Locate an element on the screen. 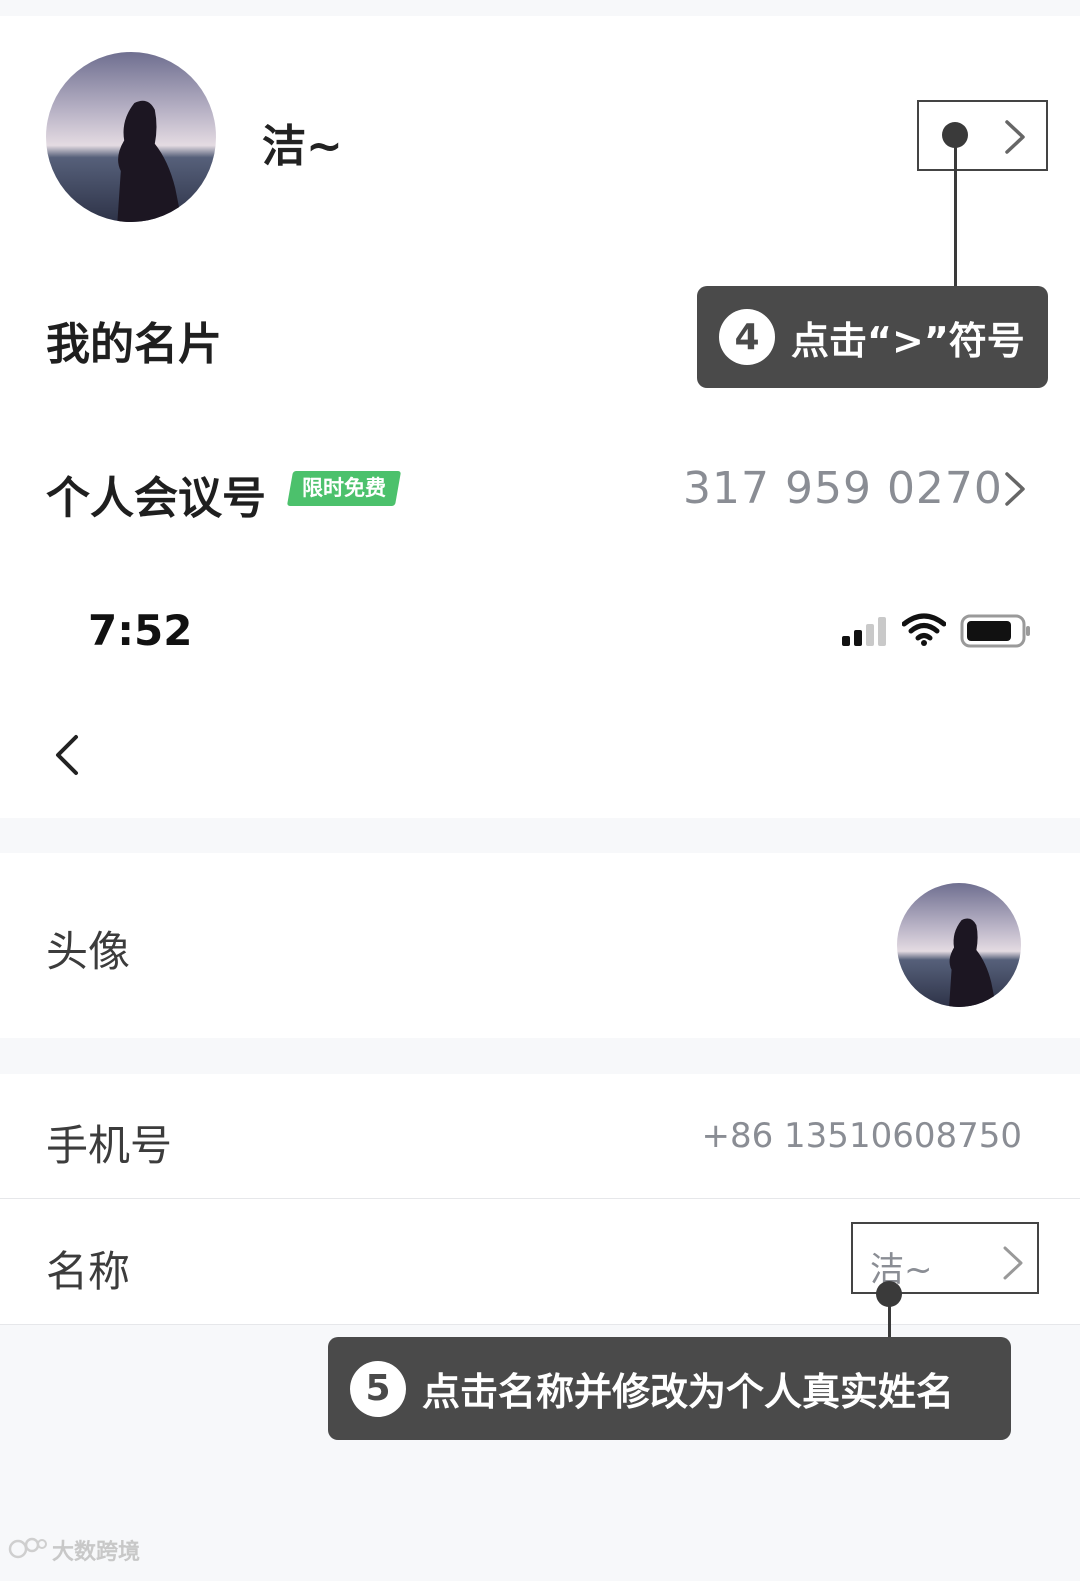 This screenshot has width=1080, height=1581. my-card-label: 我的名片 is located at coordinates (134, 340).